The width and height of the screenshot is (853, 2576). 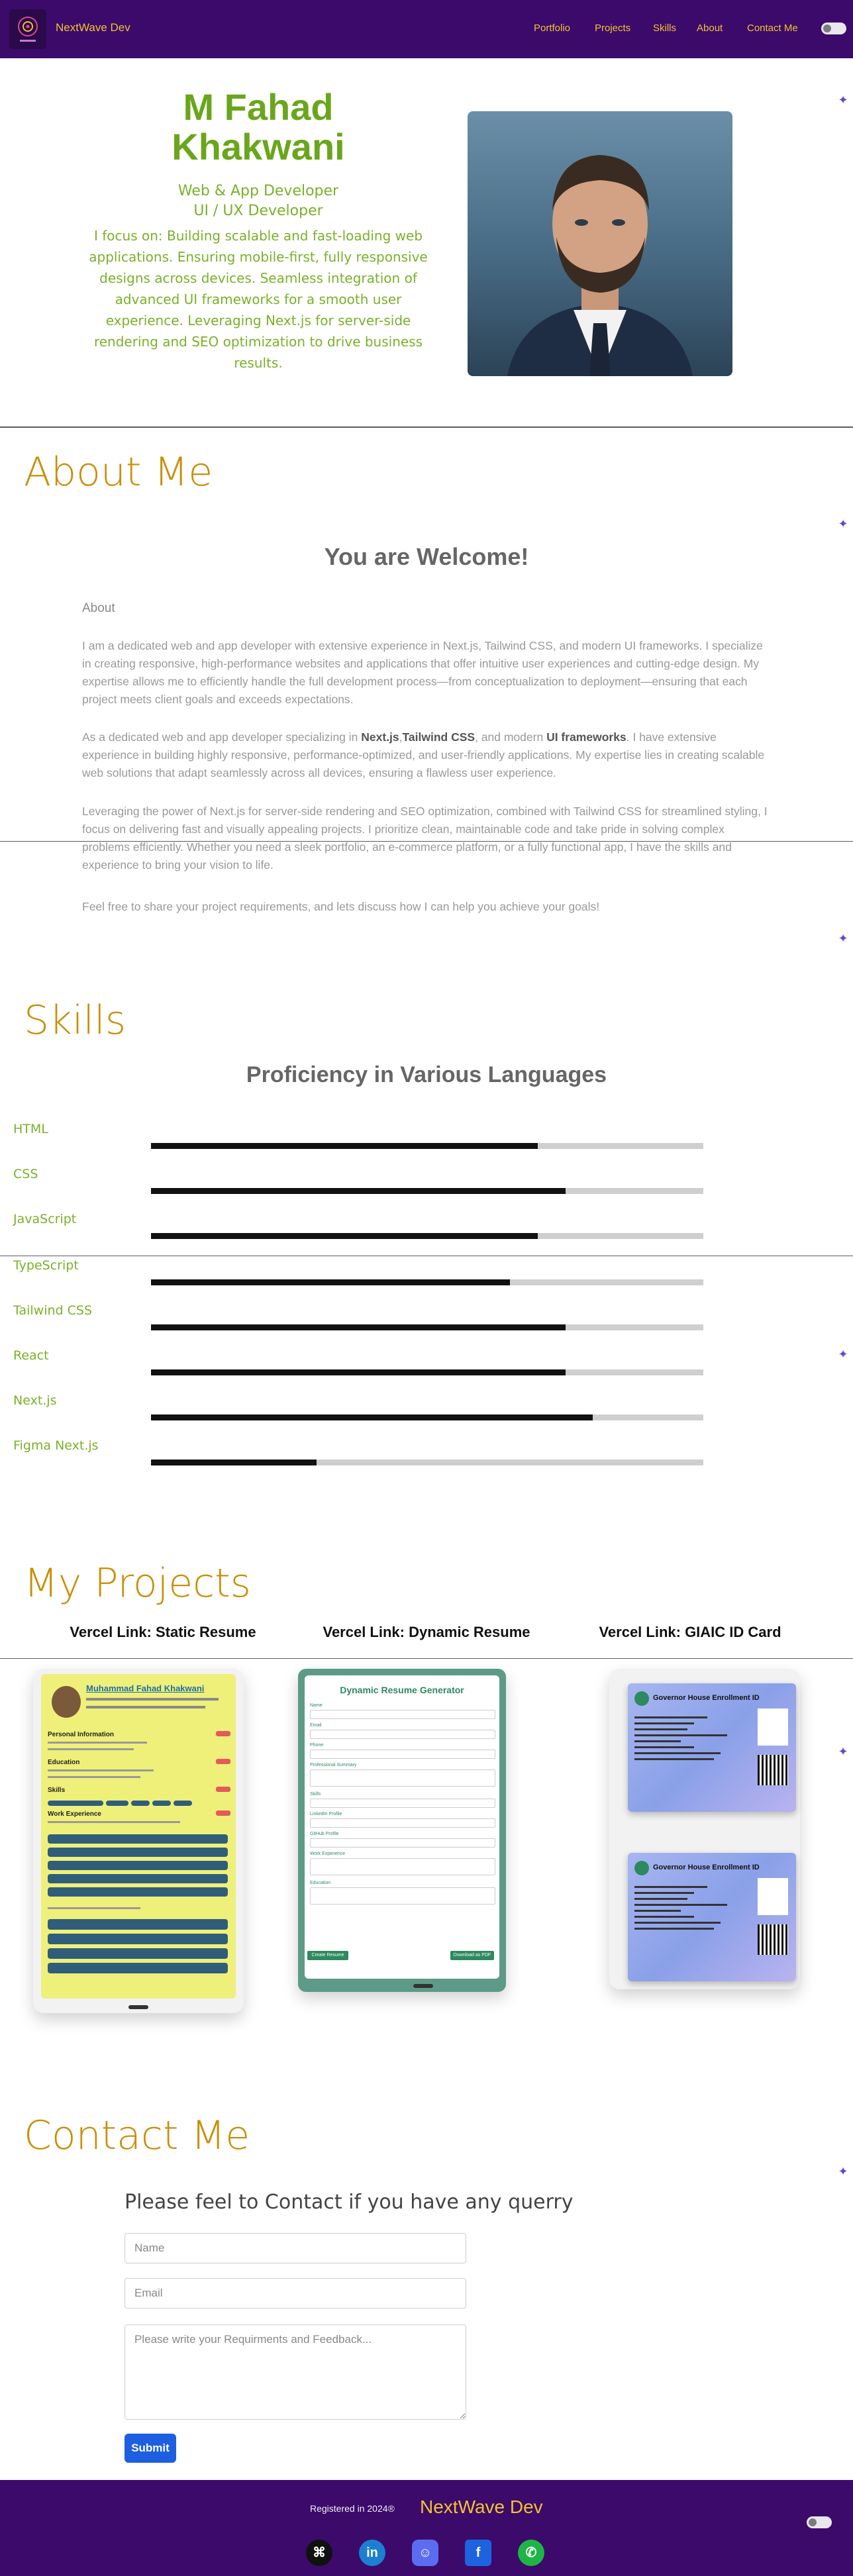 I want to click on resume-section: Work Experience, so click(x=74, y=1814).